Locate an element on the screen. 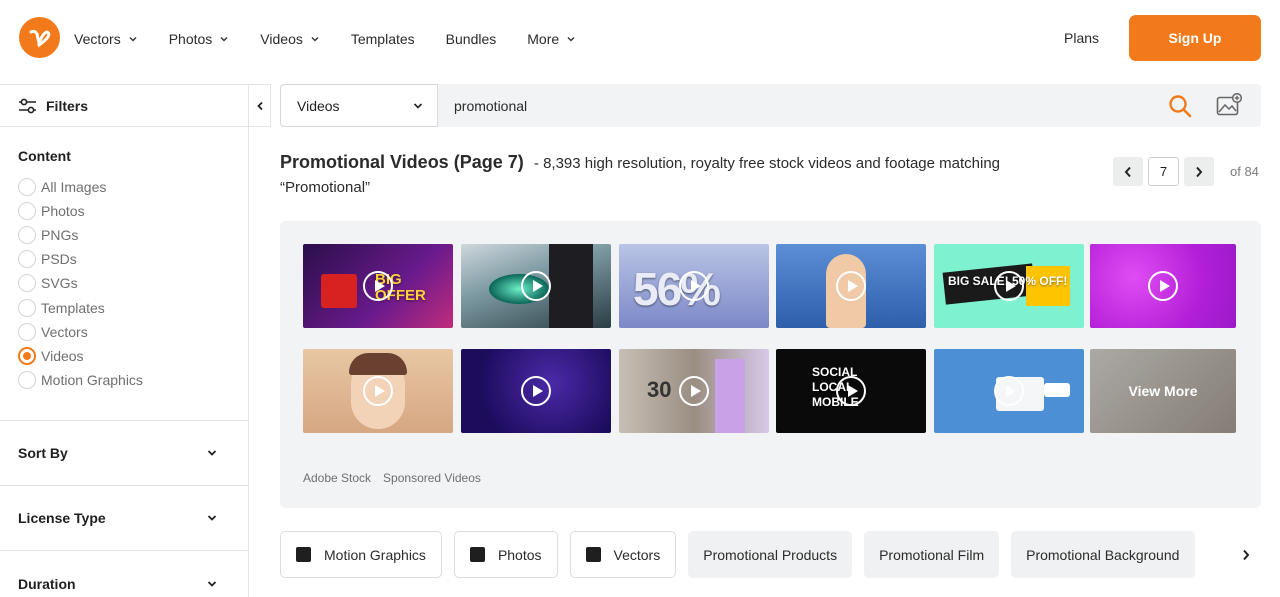 The image size is (1280, 597). radio-all-images: All Images is located at coordinates (133, 187).